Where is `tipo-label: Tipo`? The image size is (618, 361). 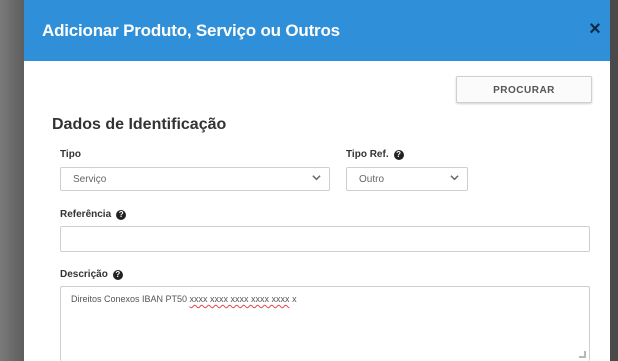
tipo-label: Tipo is located at coordinates (70, 154).